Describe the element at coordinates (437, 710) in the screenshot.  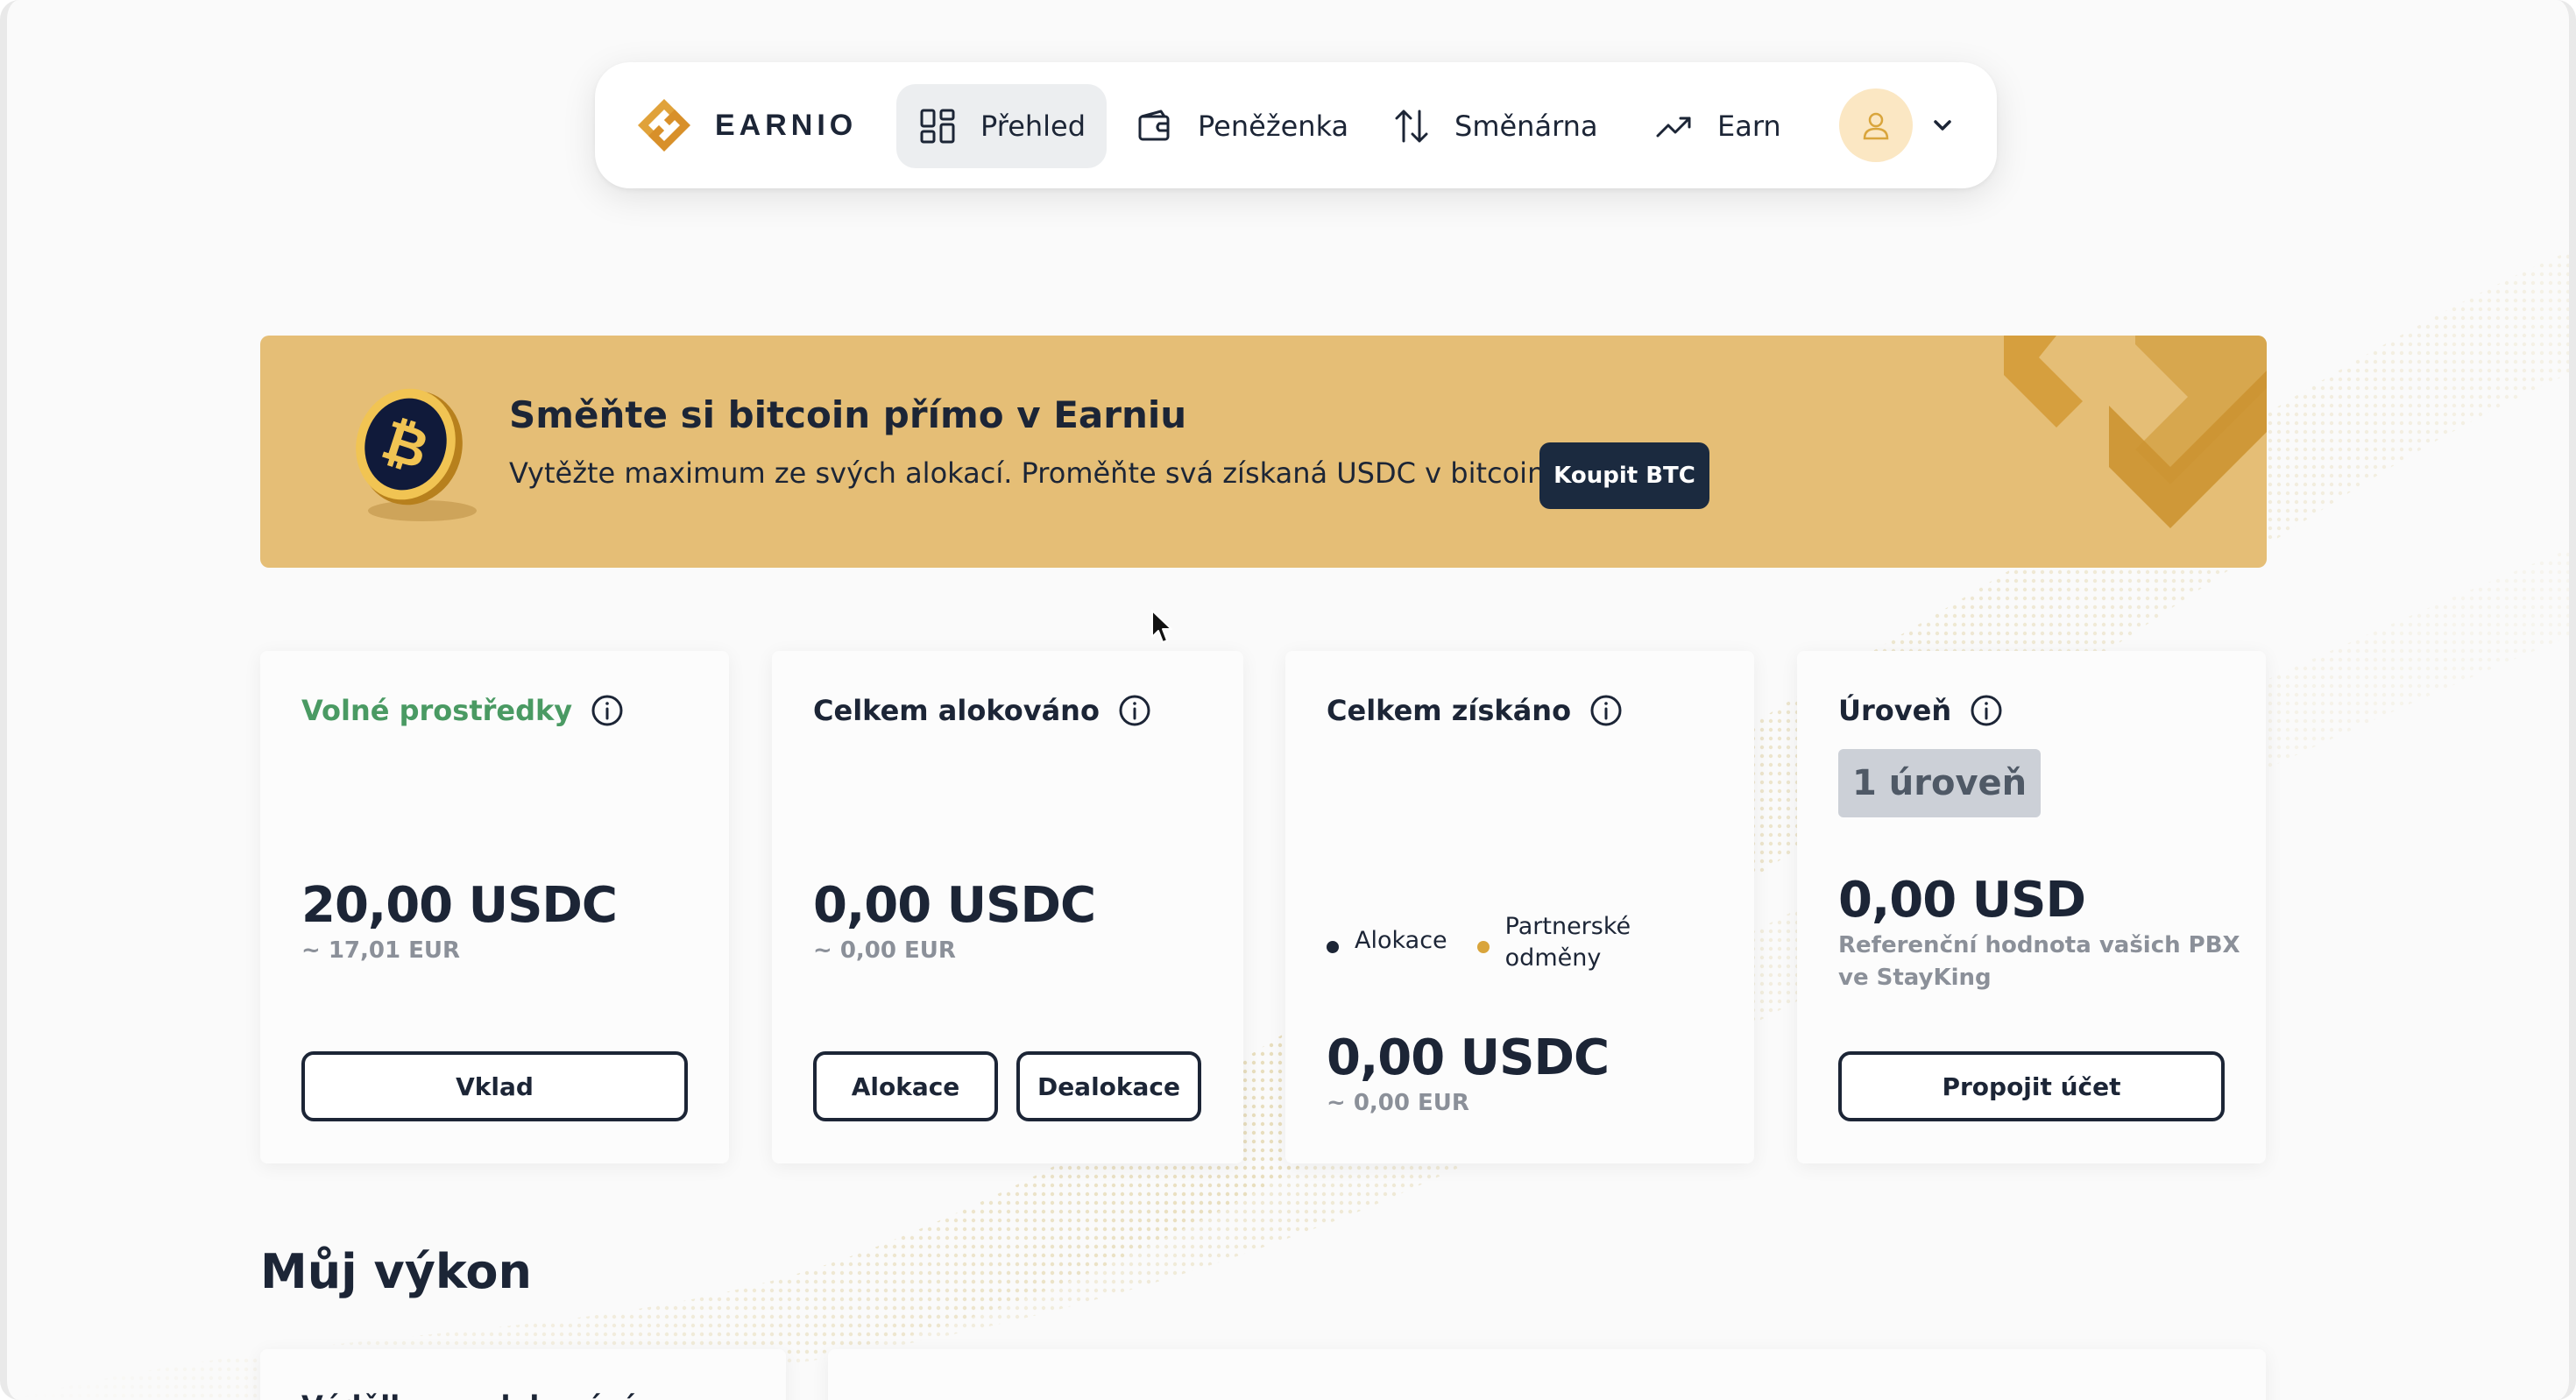
I see `card-title: Volné prostředky` at that location.